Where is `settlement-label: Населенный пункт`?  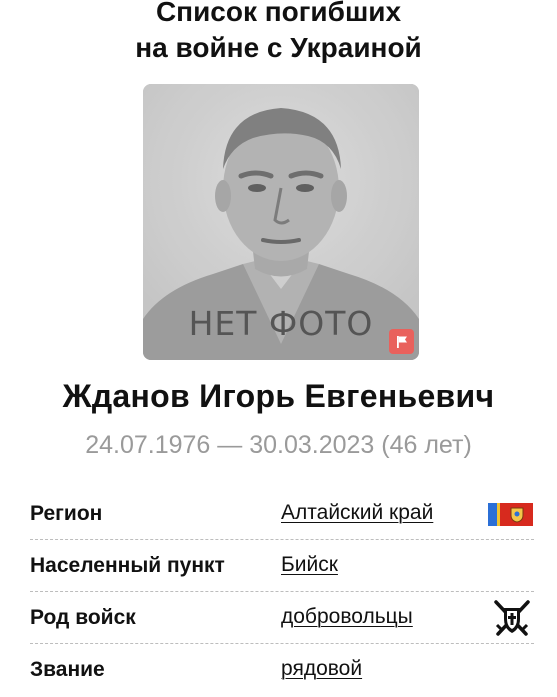 settlement-label: Населенный пункт is located at coordinates (127, 565).